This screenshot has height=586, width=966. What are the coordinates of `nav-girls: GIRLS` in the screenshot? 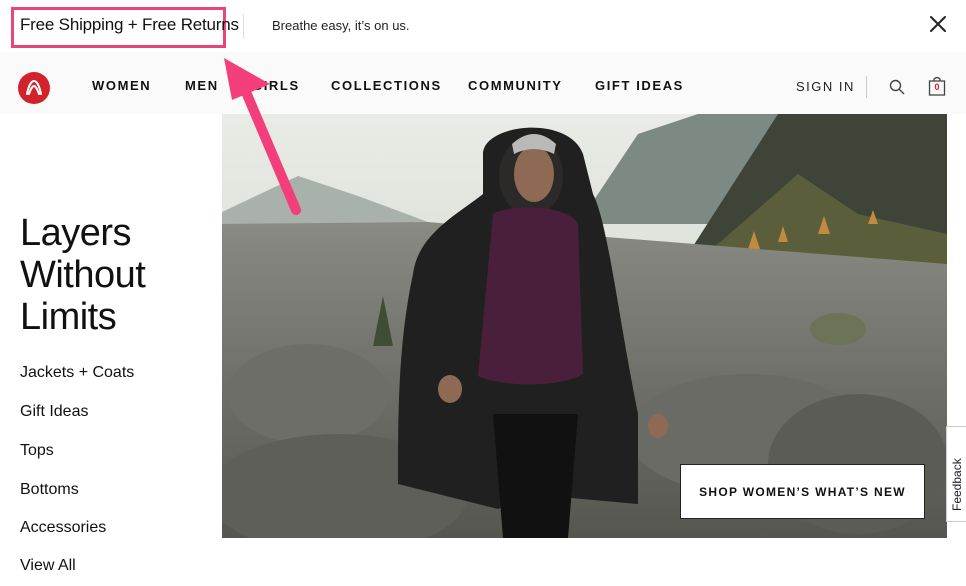 It's located at (276, 85).